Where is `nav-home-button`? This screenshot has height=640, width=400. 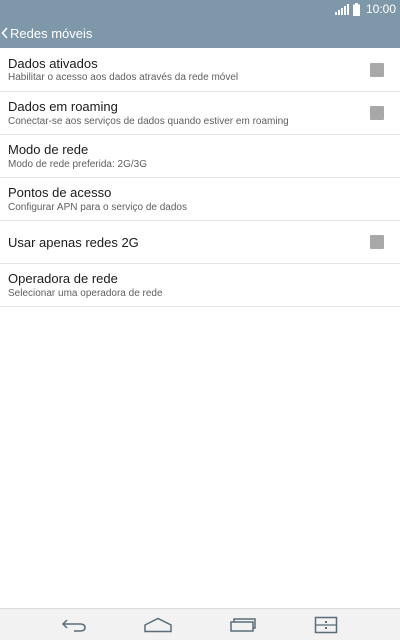 nav-home-button is located at coordinates (158, 624).